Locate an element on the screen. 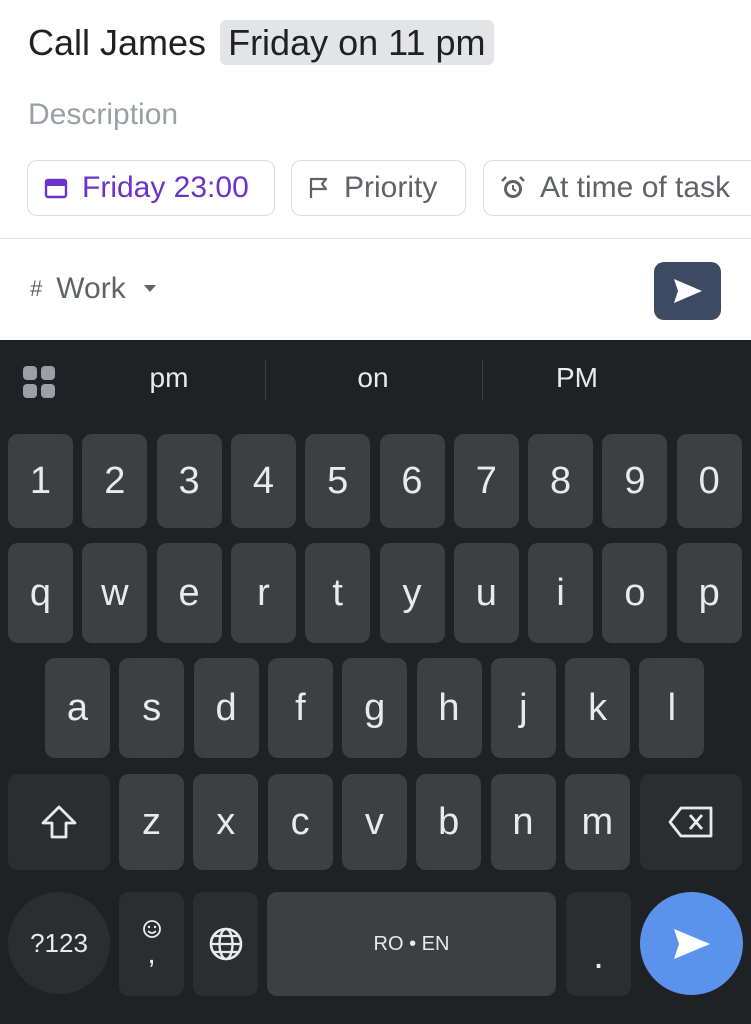  shift-key is located at coordinates (59, 822).